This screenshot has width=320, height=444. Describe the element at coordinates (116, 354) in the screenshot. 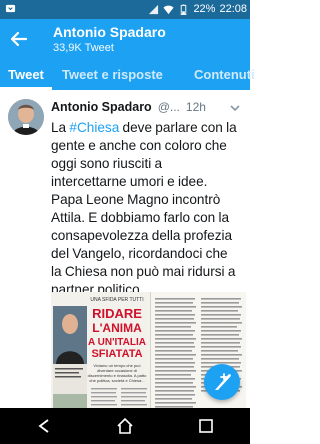

I see `media-headline-4: SFIATATA` at that location.